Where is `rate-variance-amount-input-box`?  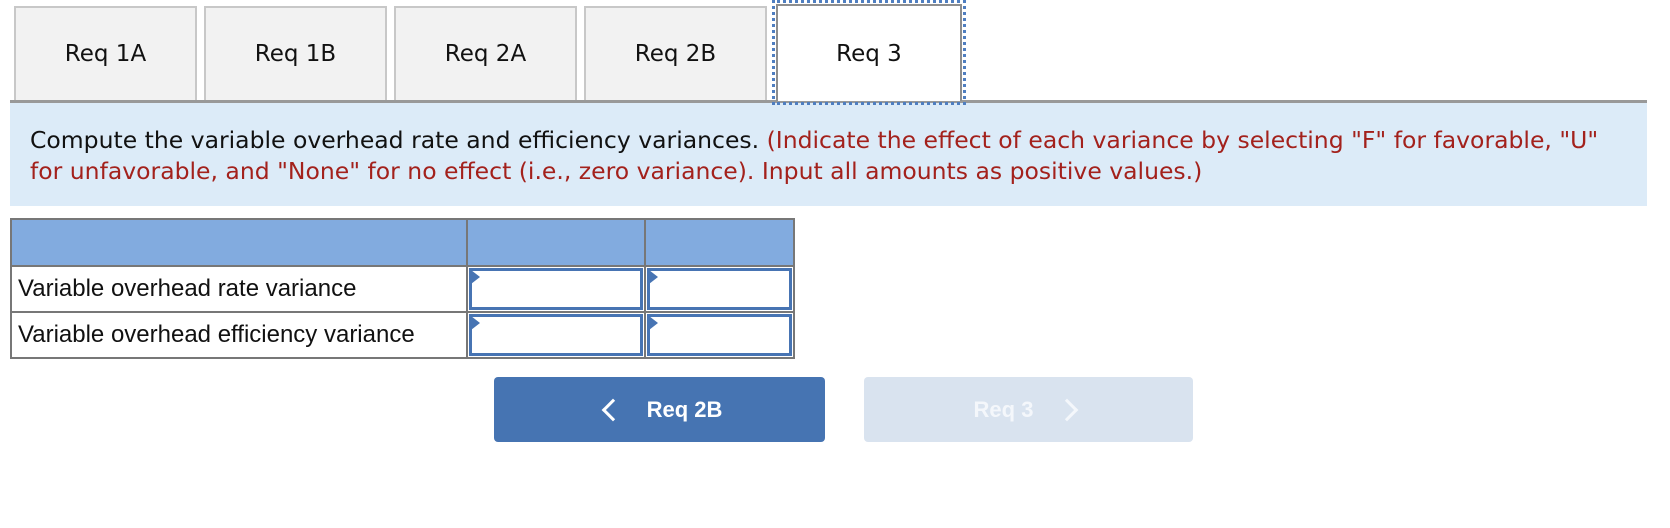
rate-variance-amount-input-box is located at coordinates (556, 289).